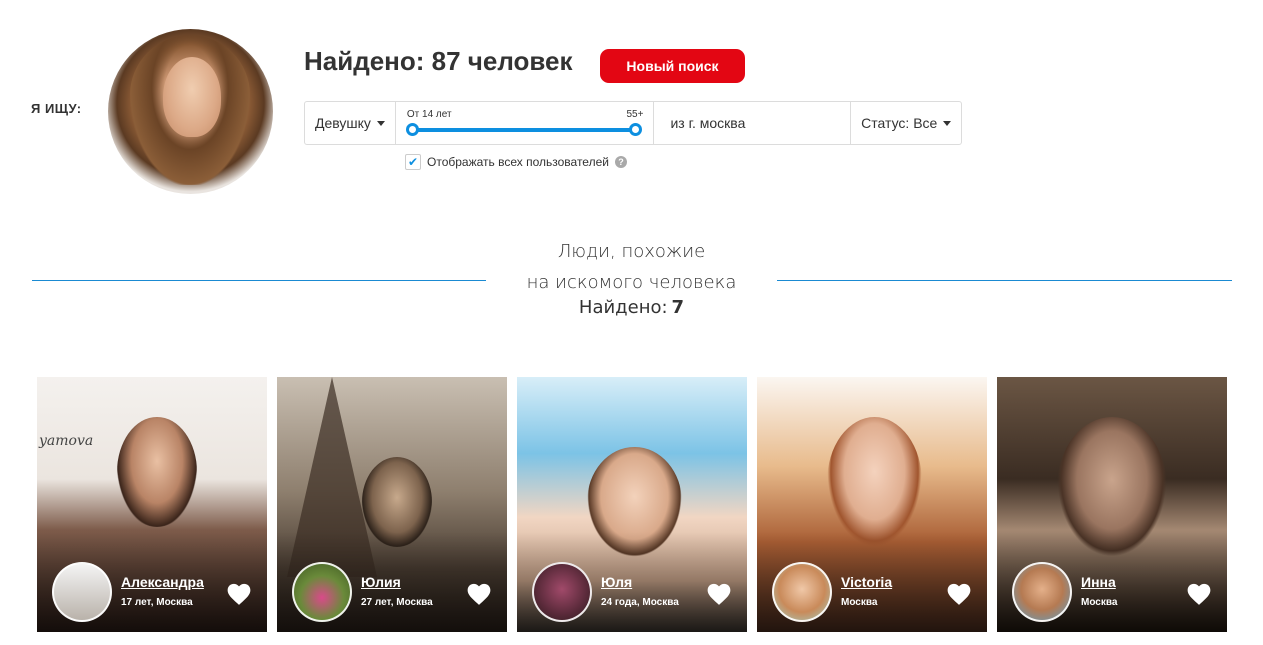  Describe the element at coordinates (631, 267) in the screenshot. I see `similar-section-title: Люди, похожие на искомого человека` at that location.